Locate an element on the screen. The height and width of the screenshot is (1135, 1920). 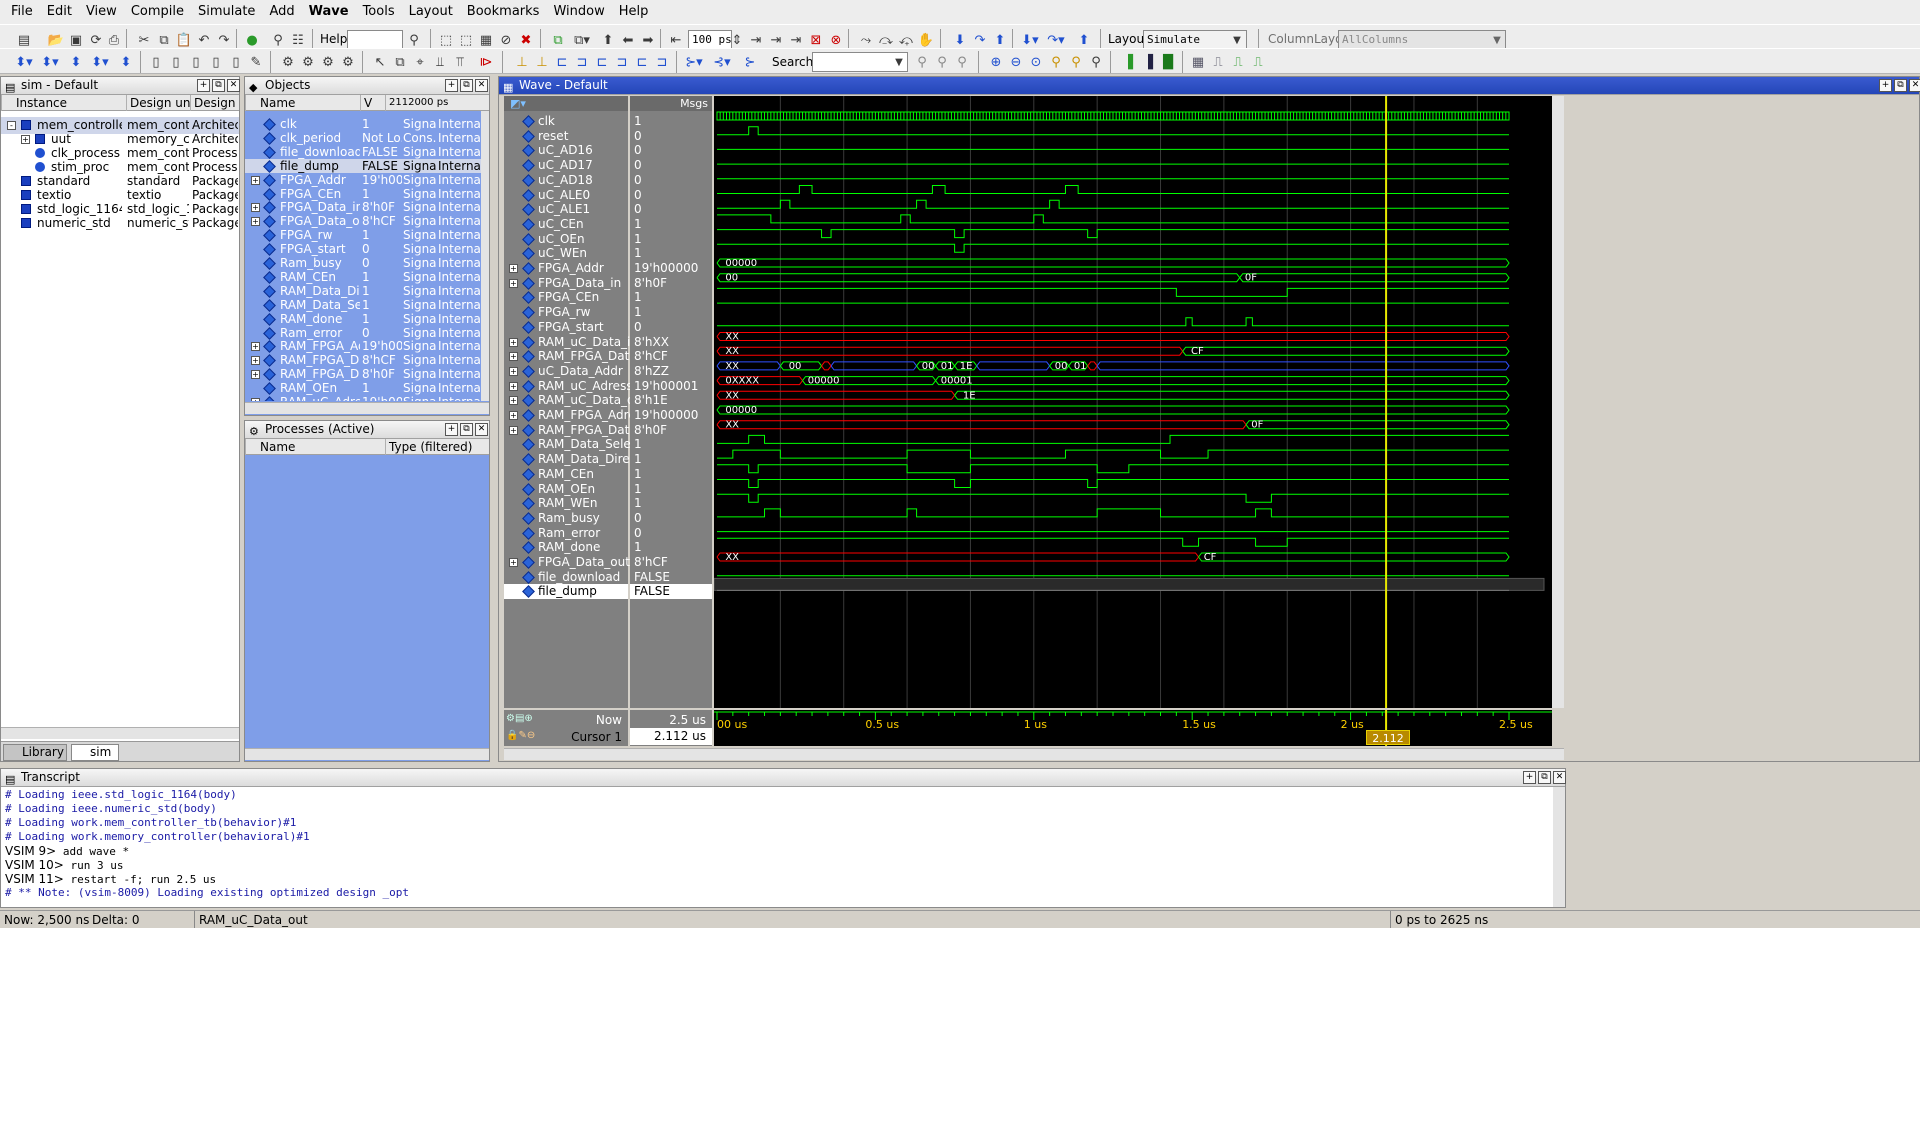
format-icon: ✎ is located at coordinates (256, 62).